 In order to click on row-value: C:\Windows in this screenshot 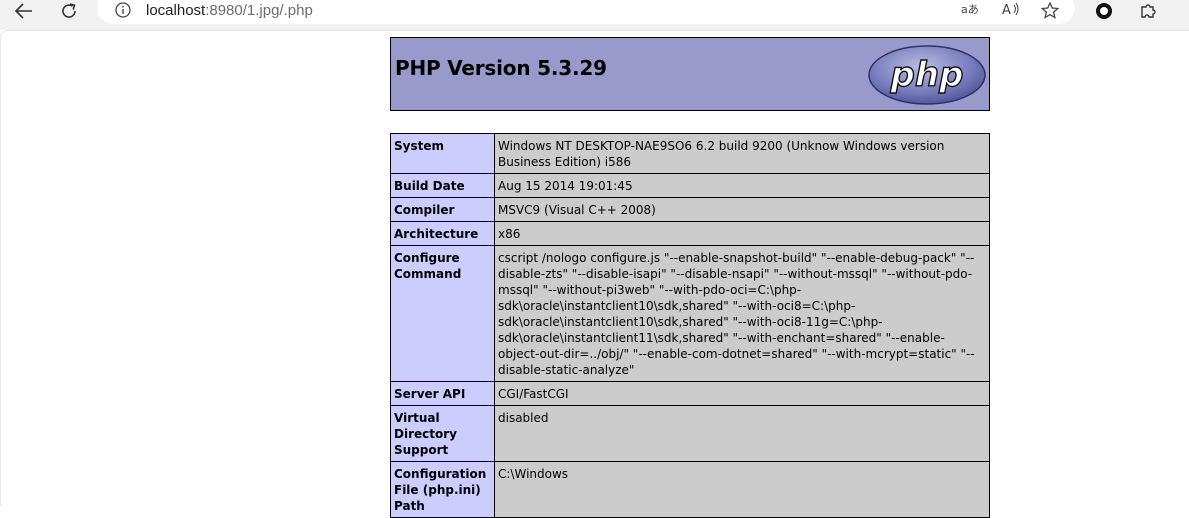, I will do `click(742, 489)`.